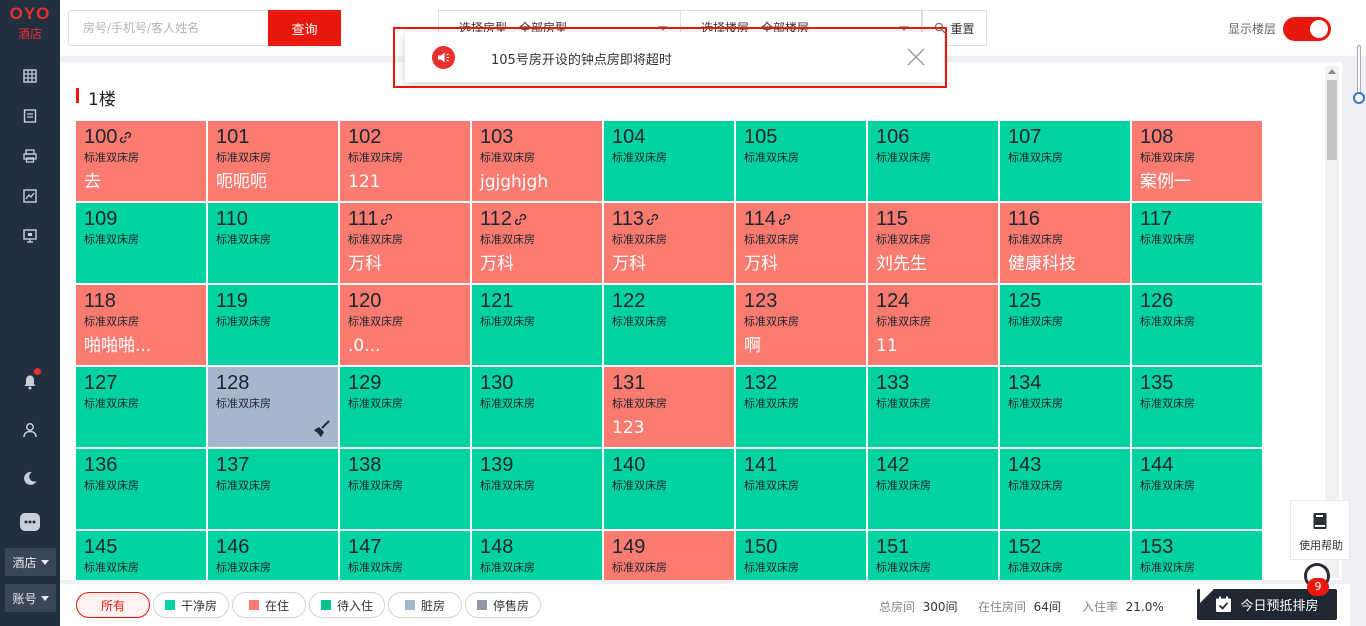  What do you see at coordinates (30, 25) in the screenshot?
I see `brand-logo: OYO 酒店` at bounding box center [30, 25].